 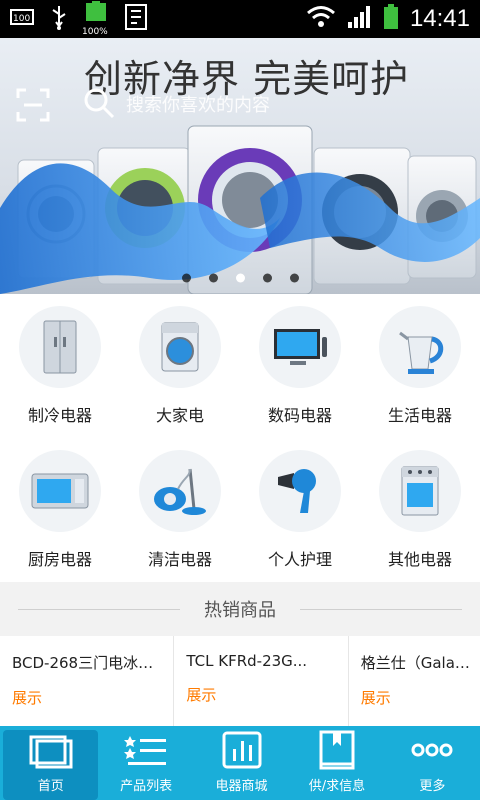 I want to click on wifi-icon, so click(x=321, y=19).